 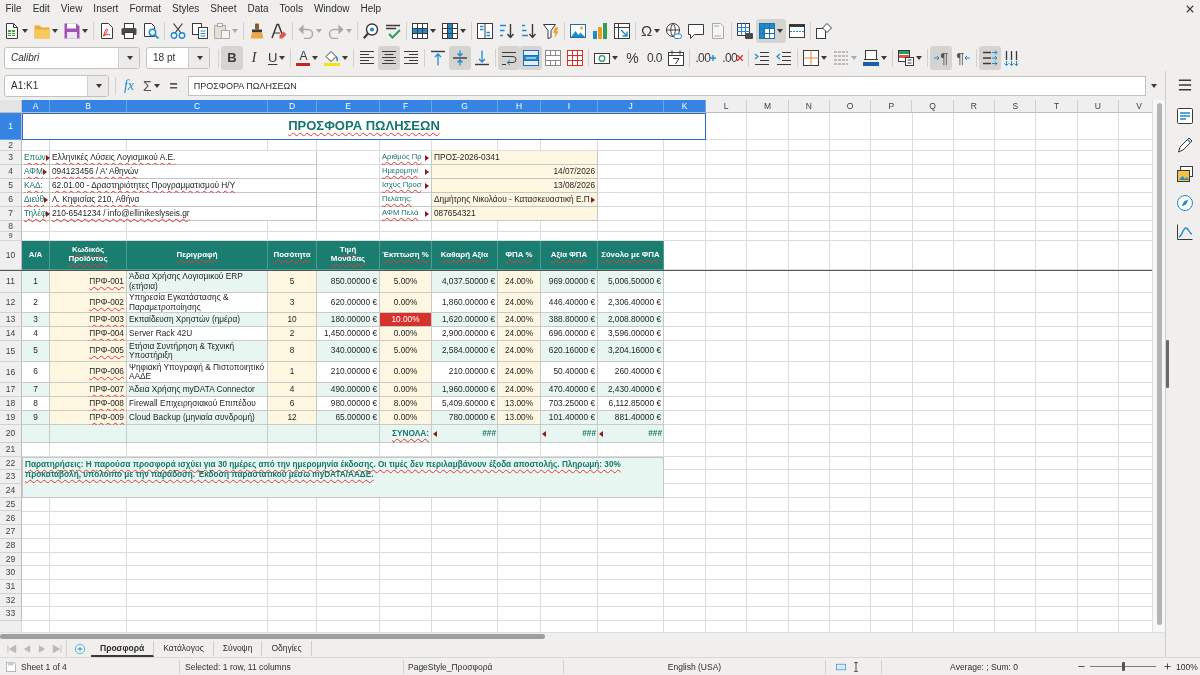 I want to click on row-header: 18, so click(x=11, y=404).